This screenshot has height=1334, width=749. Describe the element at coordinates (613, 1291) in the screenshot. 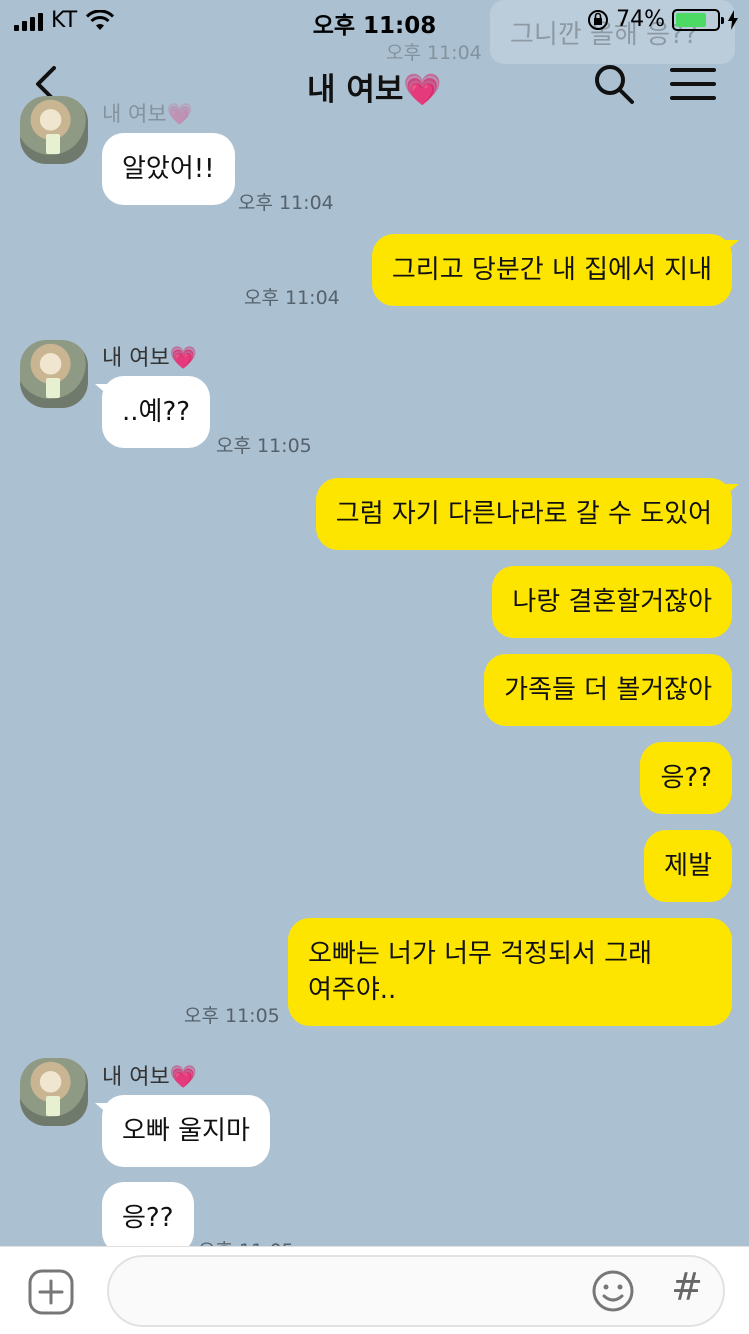

I see `emoji-icon` at that location.